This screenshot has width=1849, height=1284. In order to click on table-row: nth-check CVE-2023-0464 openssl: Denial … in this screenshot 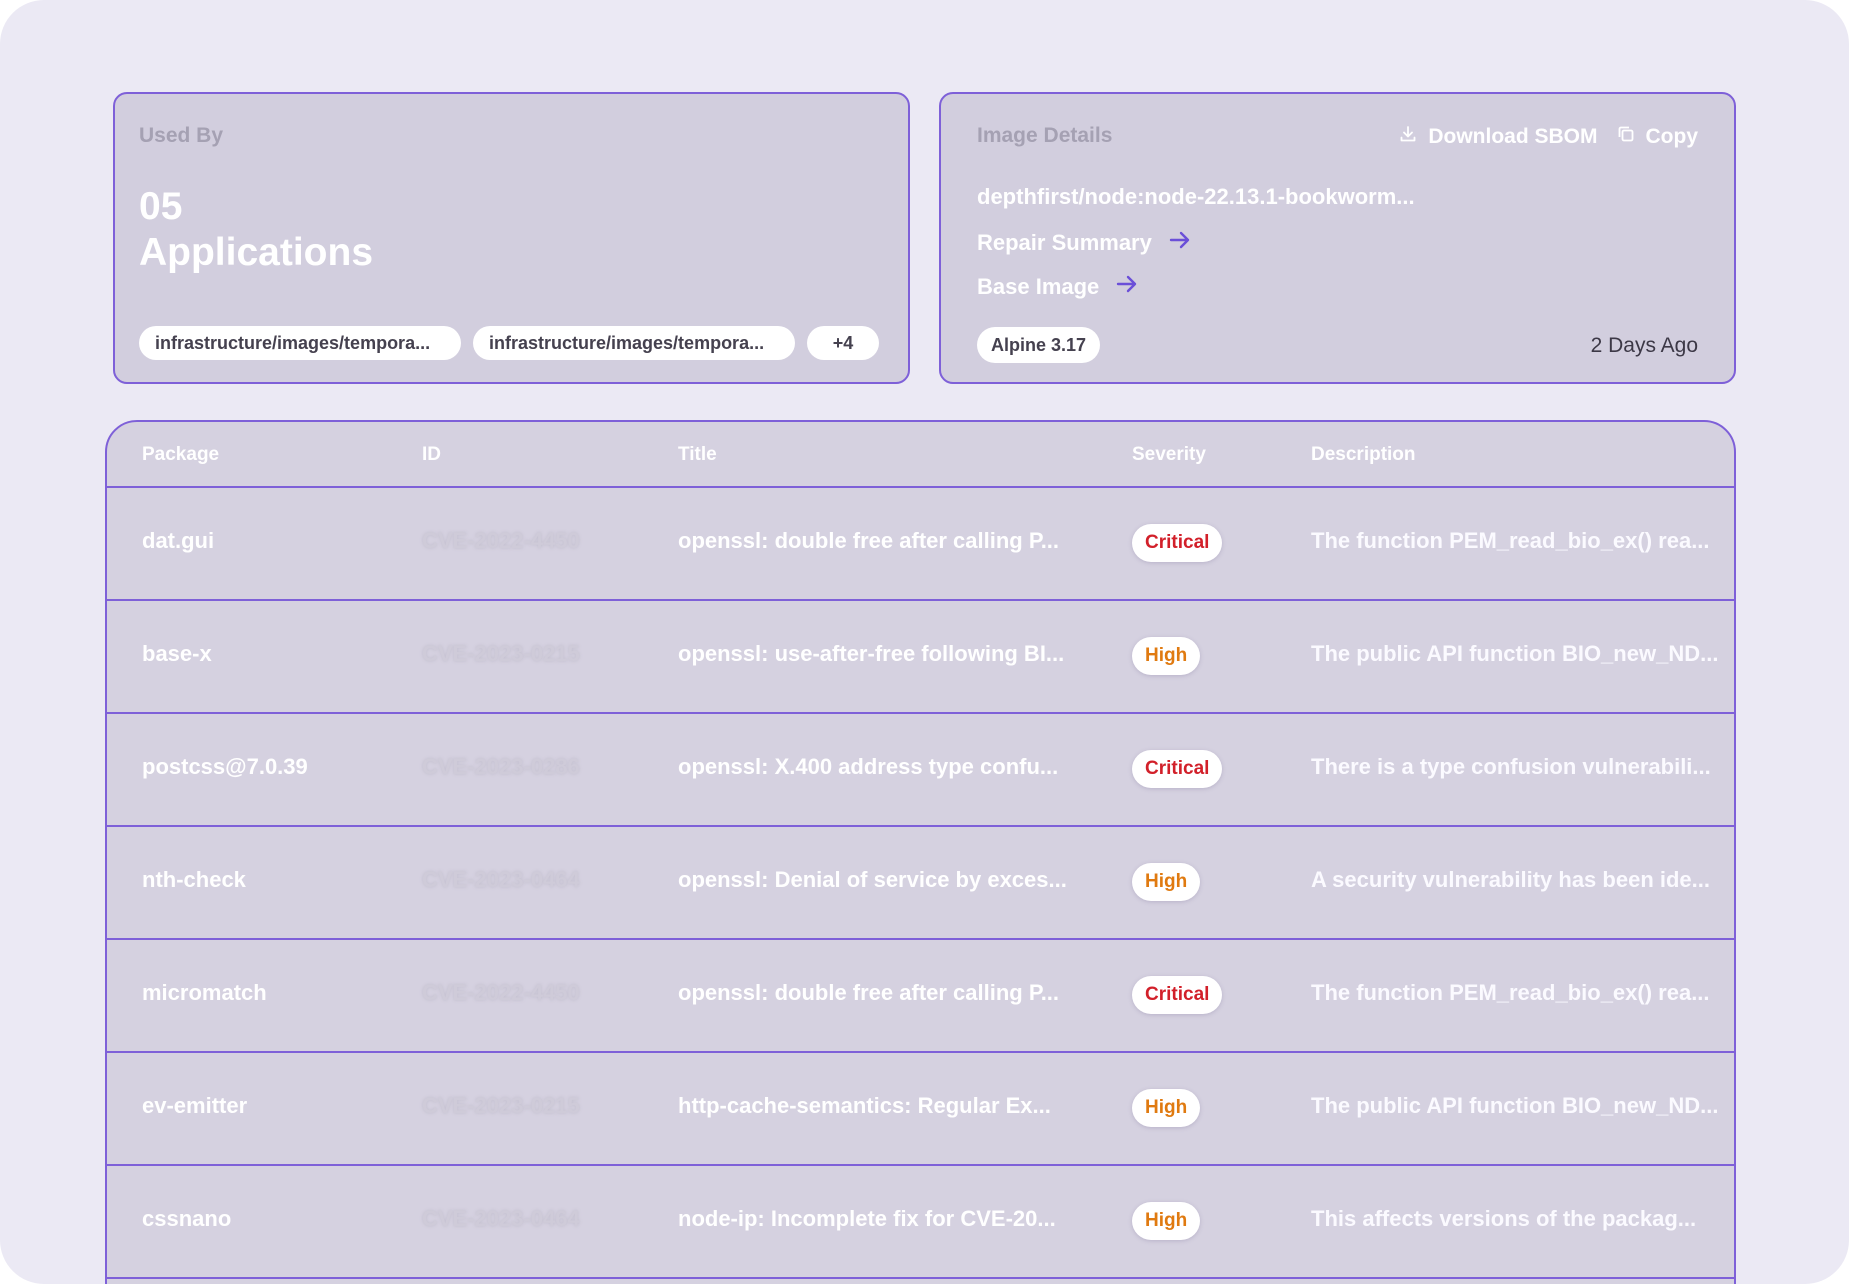, I will do `click(920, 883)`.